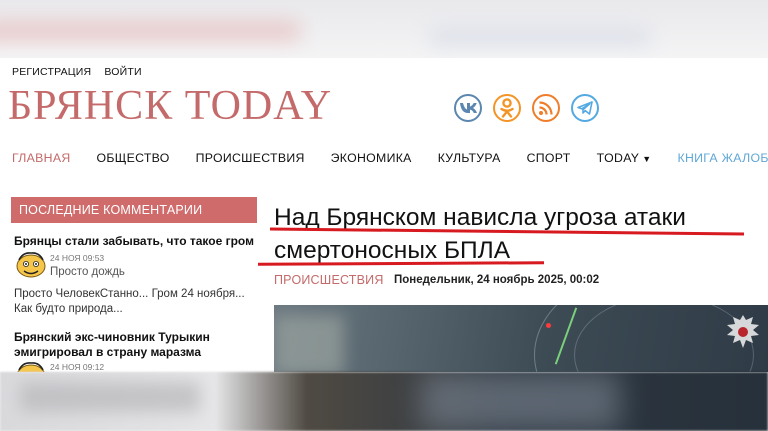 This screenshot has height=431, width=768. What do you see at coordinates (41, 158) in the screenshot?
I see `nav-item-glavnaya: ГЛАВНАЯ` at bounding box center [41, 158].